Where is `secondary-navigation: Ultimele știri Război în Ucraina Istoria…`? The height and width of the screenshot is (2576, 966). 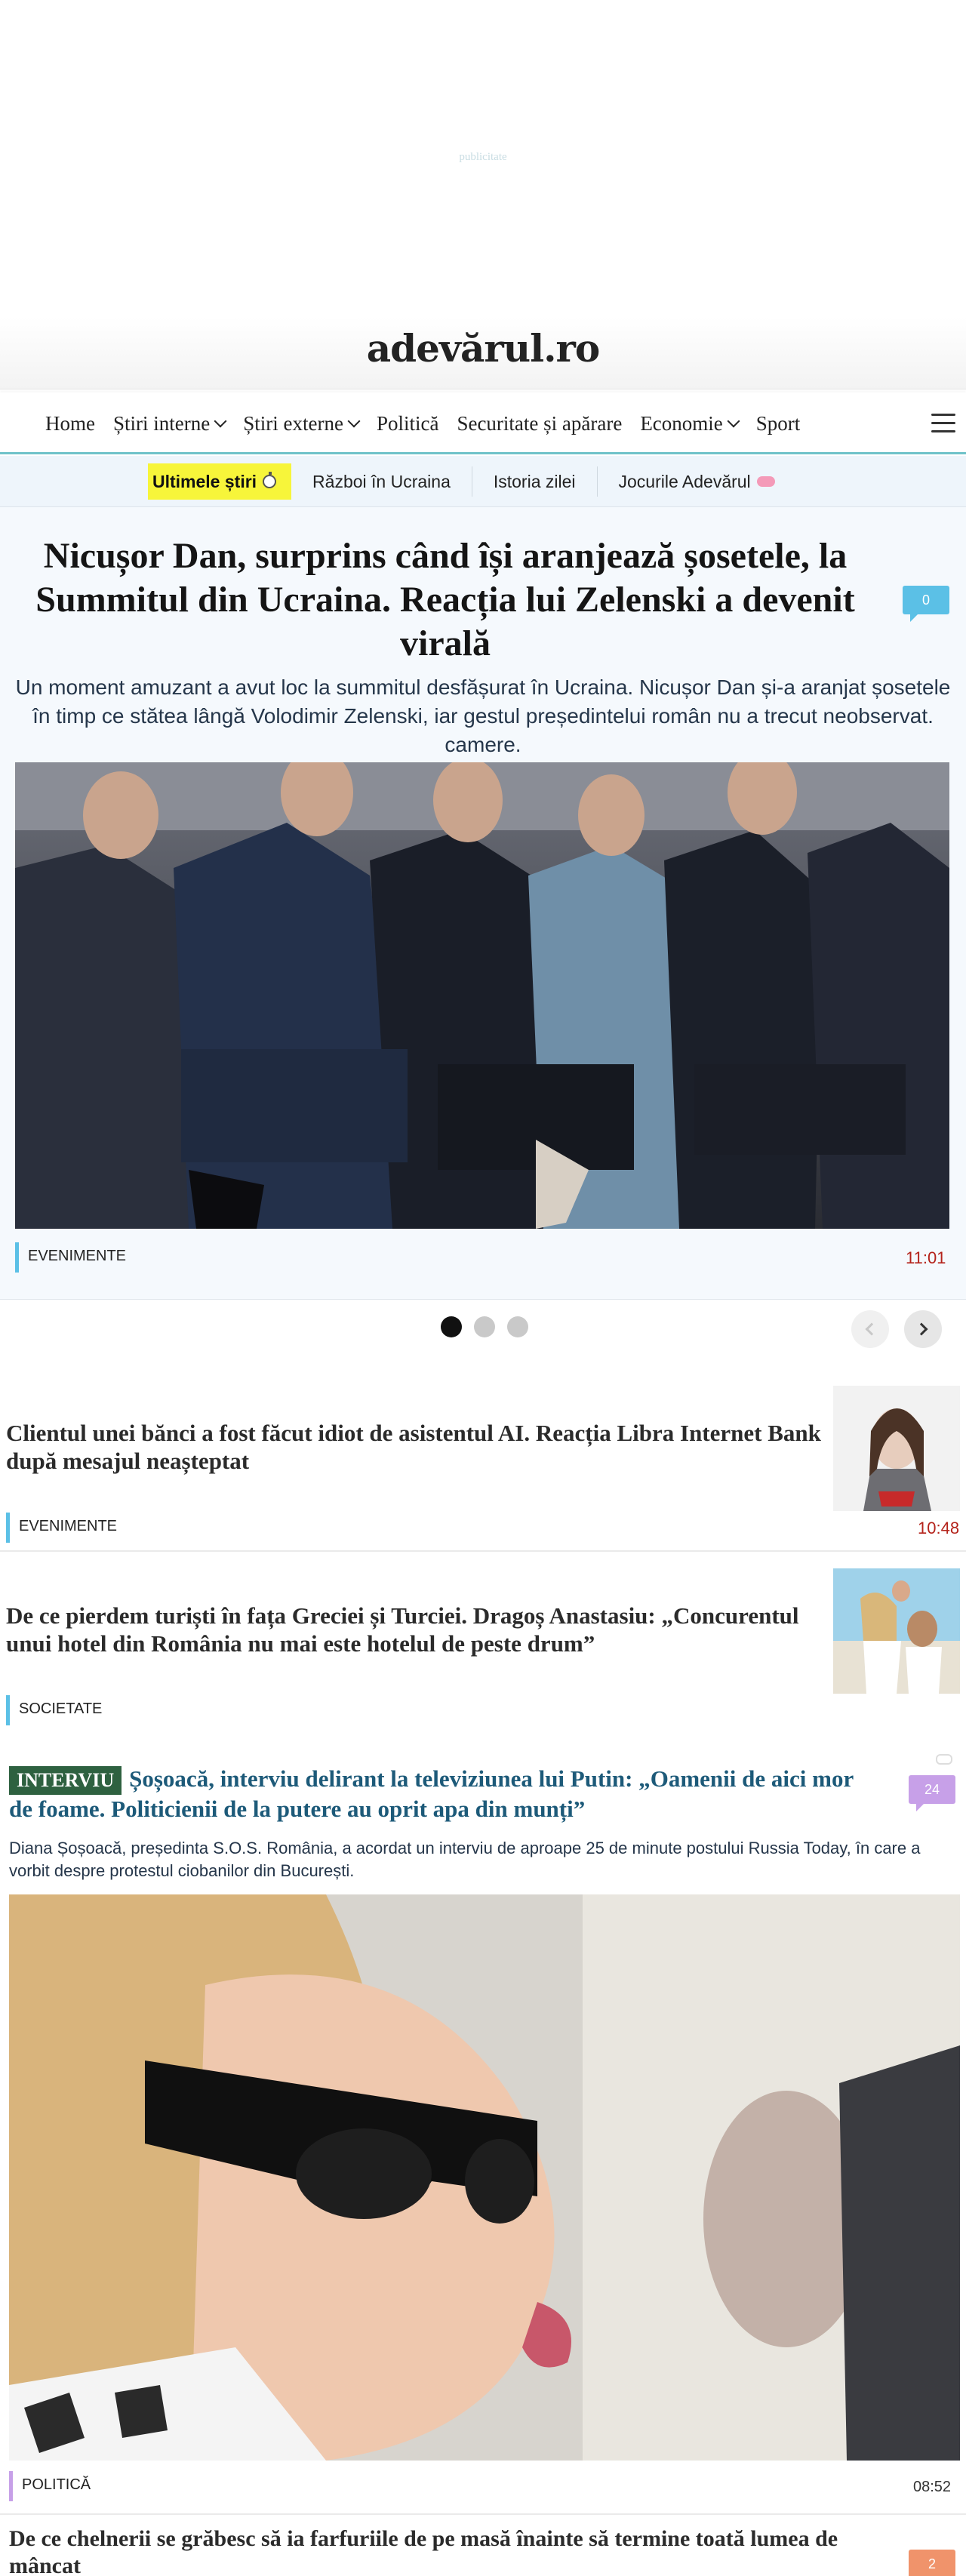
secondary-navigation: Ultimele știri Război în Ucraina Istoria… is located at coordinates (483, 481).